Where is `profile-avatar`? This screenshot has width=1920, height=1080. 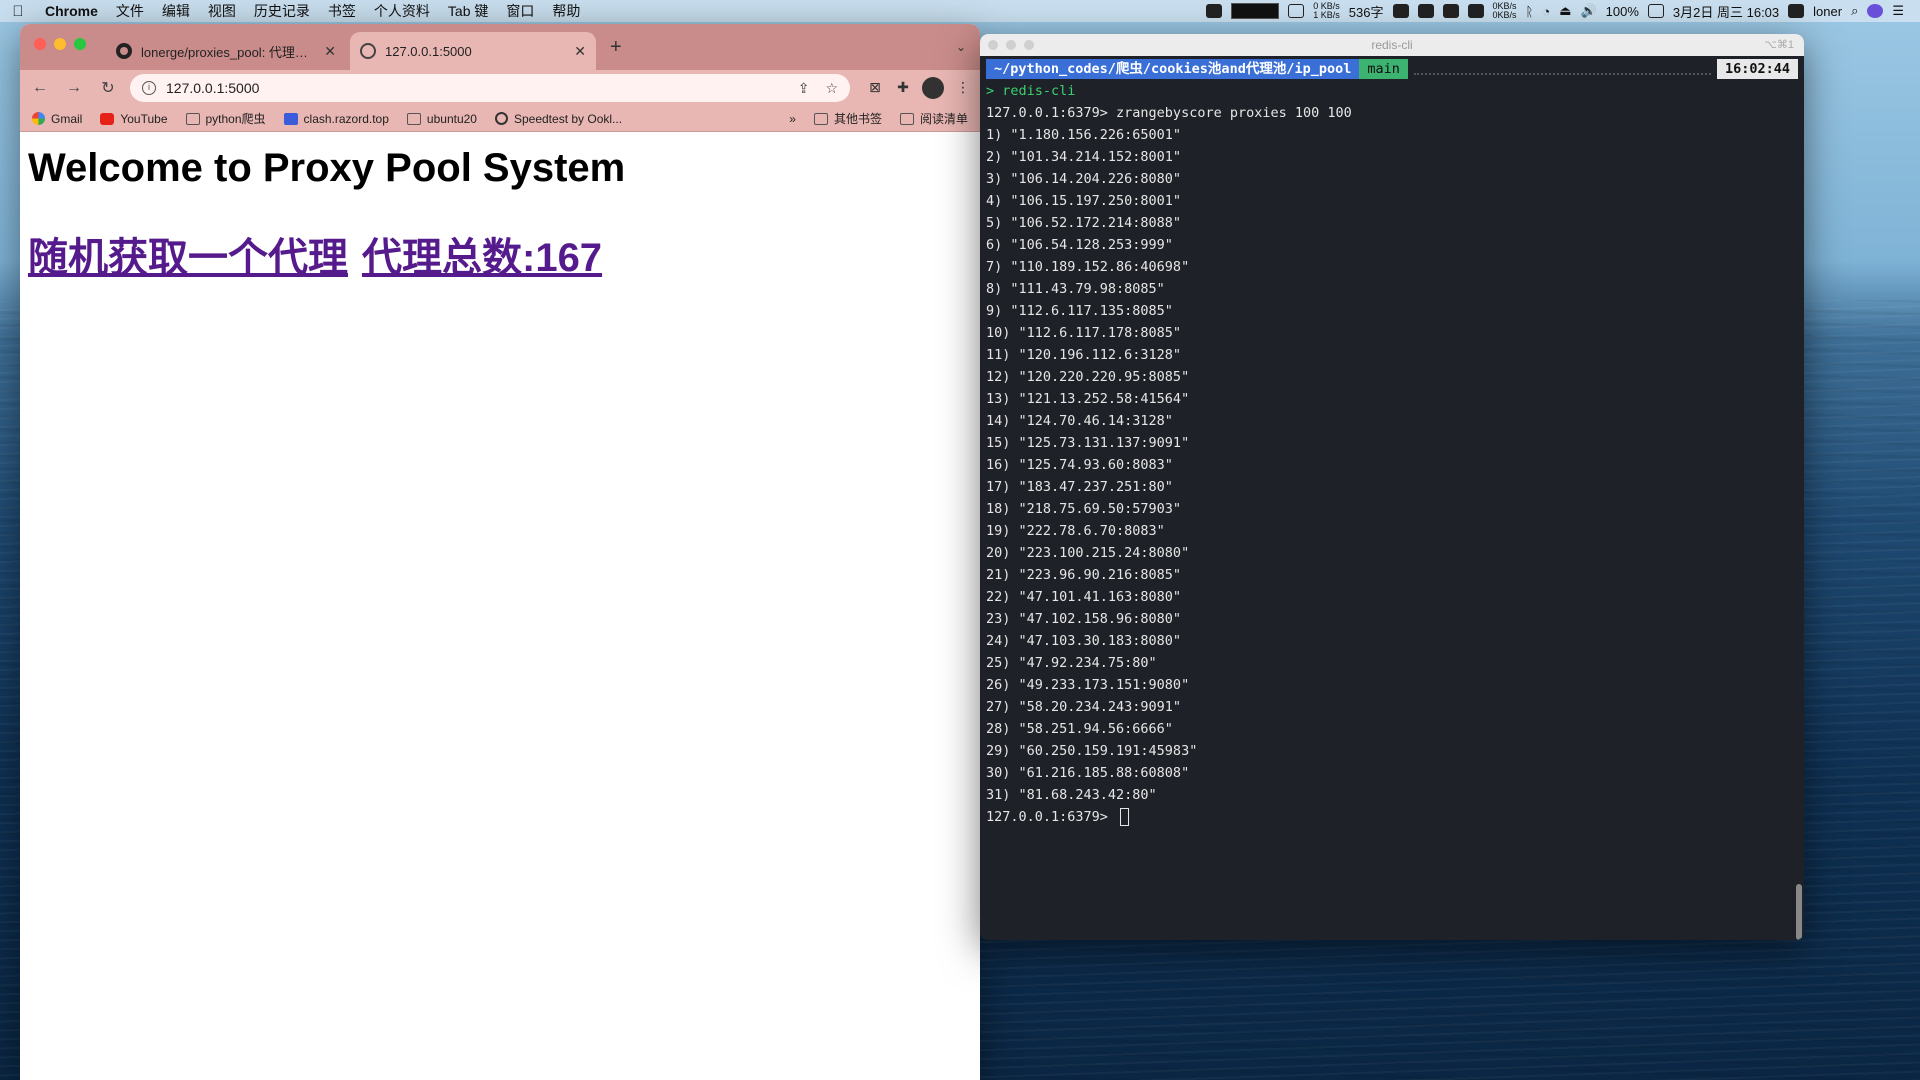 profile-avatar is located at coordinates (933, 88).